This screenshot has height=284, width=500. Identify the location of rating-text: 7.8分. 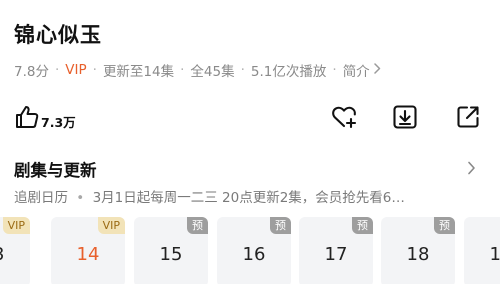
(31, 72).